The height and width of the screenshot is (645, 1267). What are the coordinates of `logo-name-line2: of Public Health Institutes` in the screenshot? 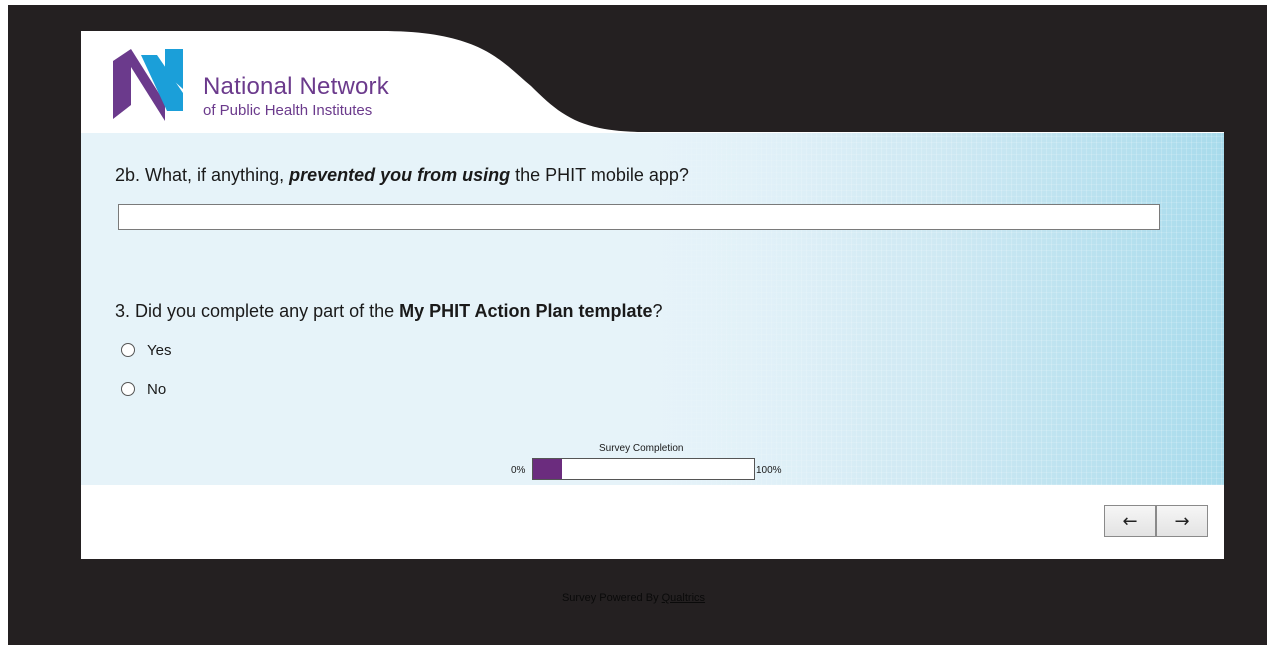 It's located at (288, 110).